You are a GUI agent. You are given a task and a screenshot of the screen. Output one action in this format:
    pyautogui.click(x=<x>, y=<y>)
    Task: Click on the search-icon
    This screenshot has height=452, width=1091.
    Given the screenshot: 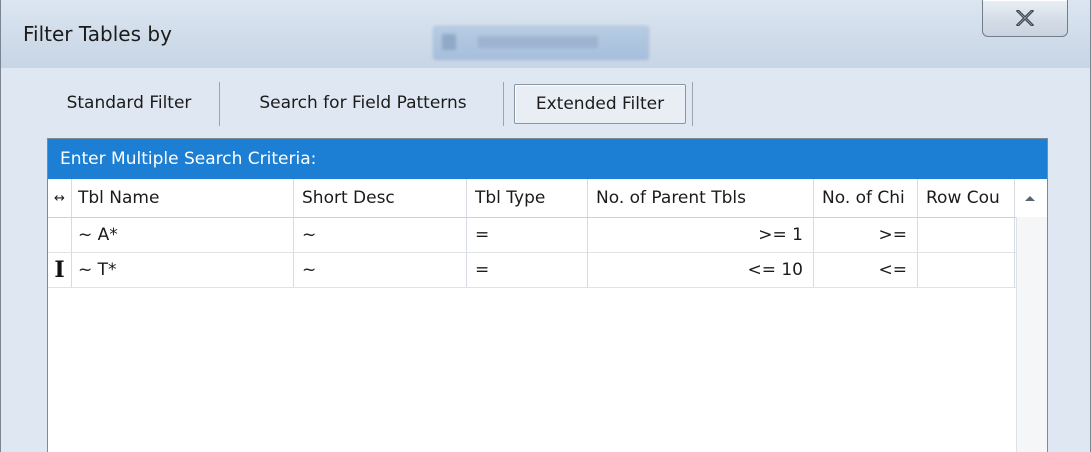 What is the action you would take?
    pyautogui.click(x=449, y=42)
    